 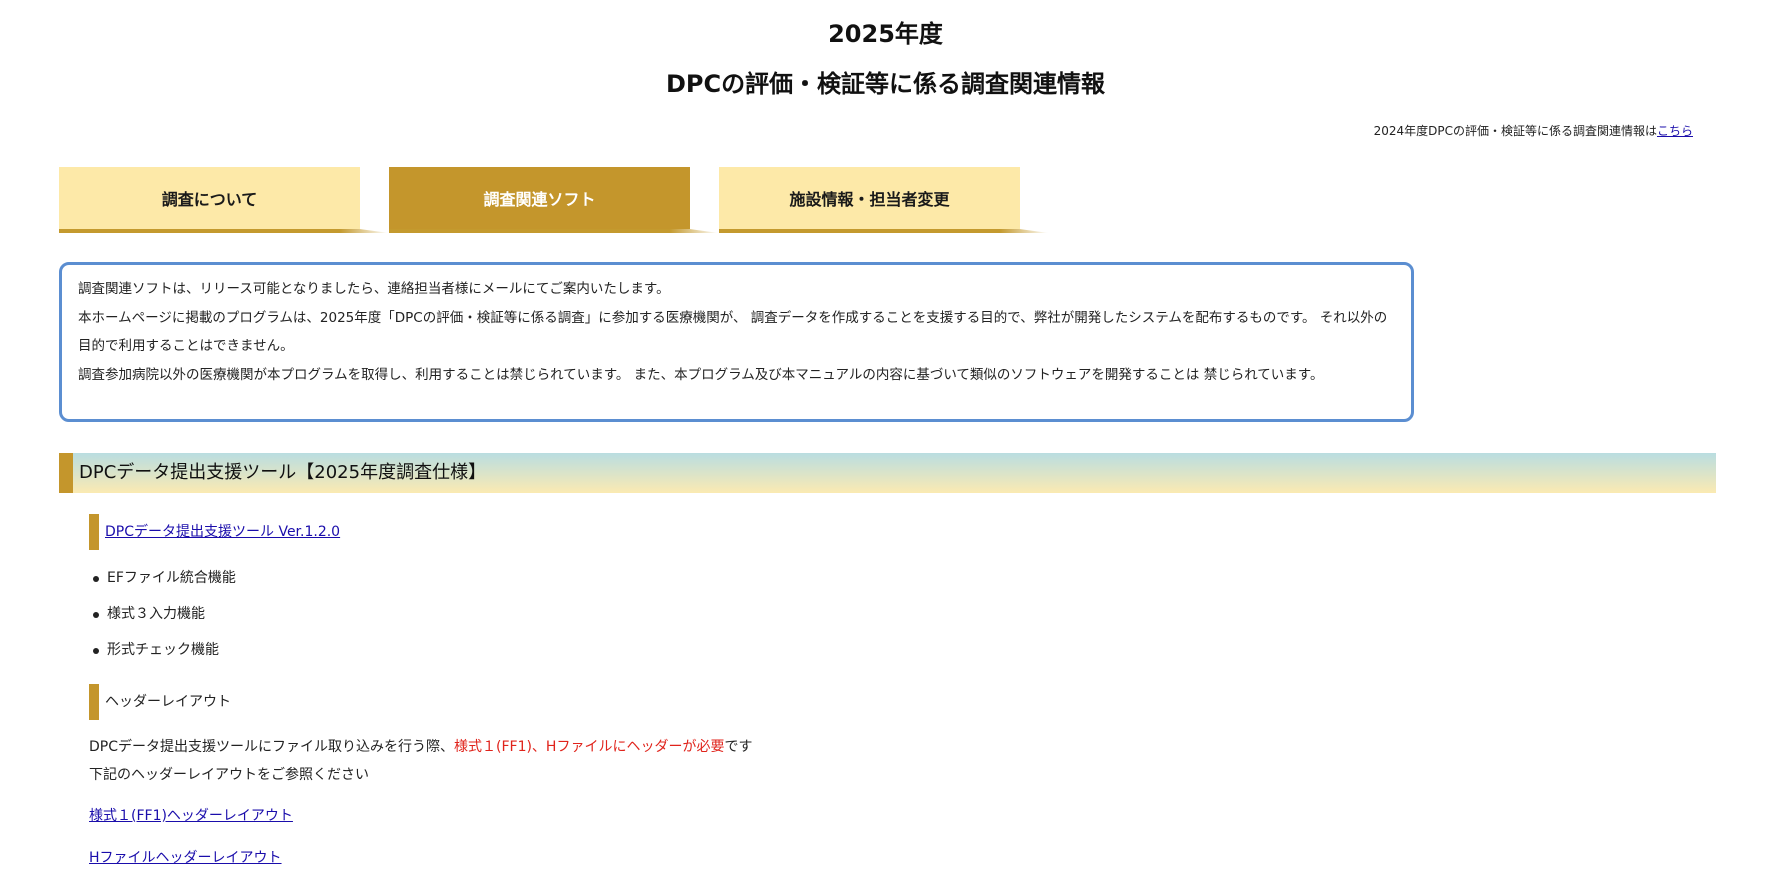 I want to click on tool-heading: DPCデータ提出支援ツール Ver.1.2.0, so click(x=214, y=532).